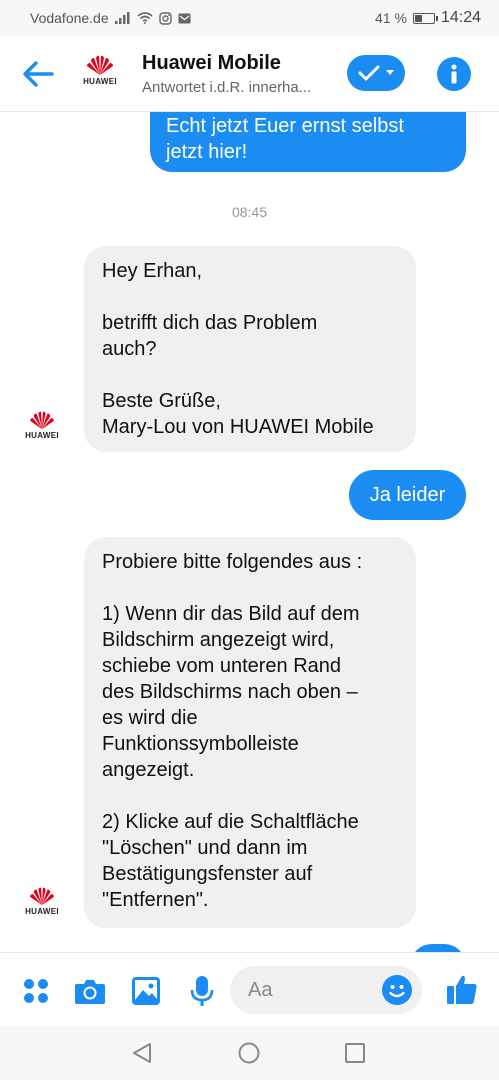  What do you see at coordinates (390, 72) in the screenshot?
I see `chevron-down-icon` at bounding box center [390, 72].